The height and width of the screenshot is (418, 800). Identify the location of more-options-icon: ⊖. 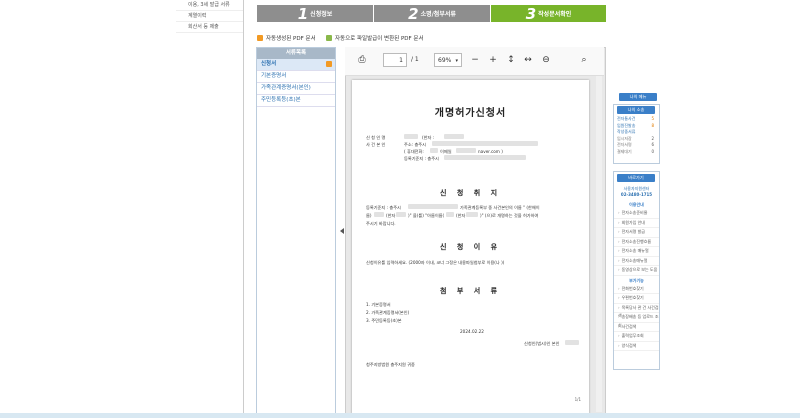
(546, 60).